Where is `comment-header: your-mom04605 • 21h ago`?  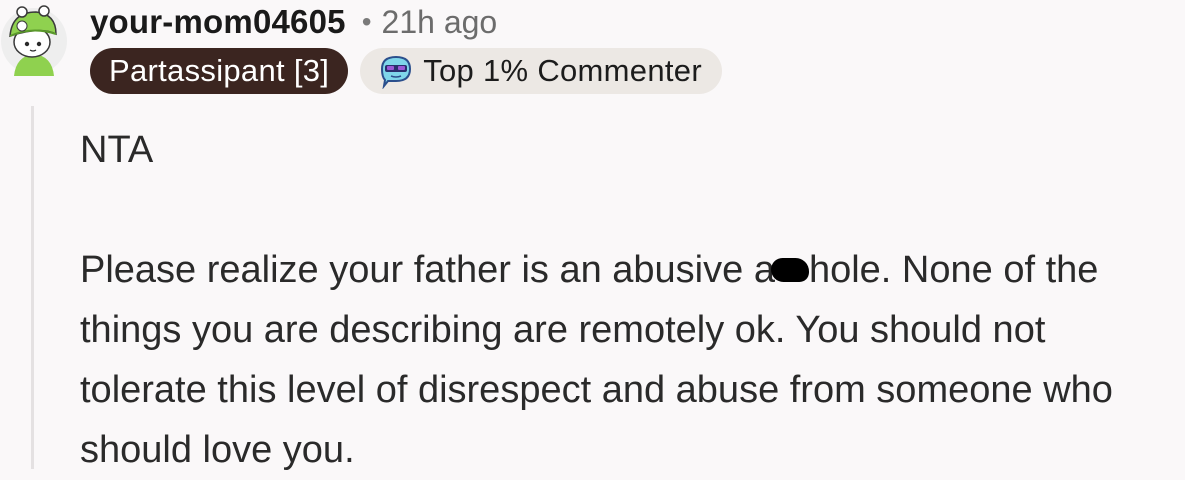
comment-header: your-mom04605 • 21h ago is located at coordinates (293, 22).